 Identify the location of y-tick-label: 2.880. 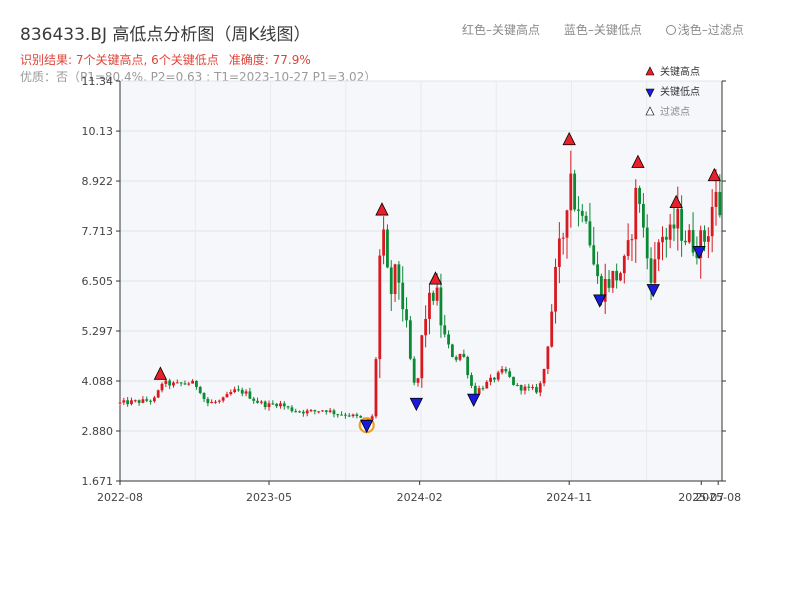
(98, 431).